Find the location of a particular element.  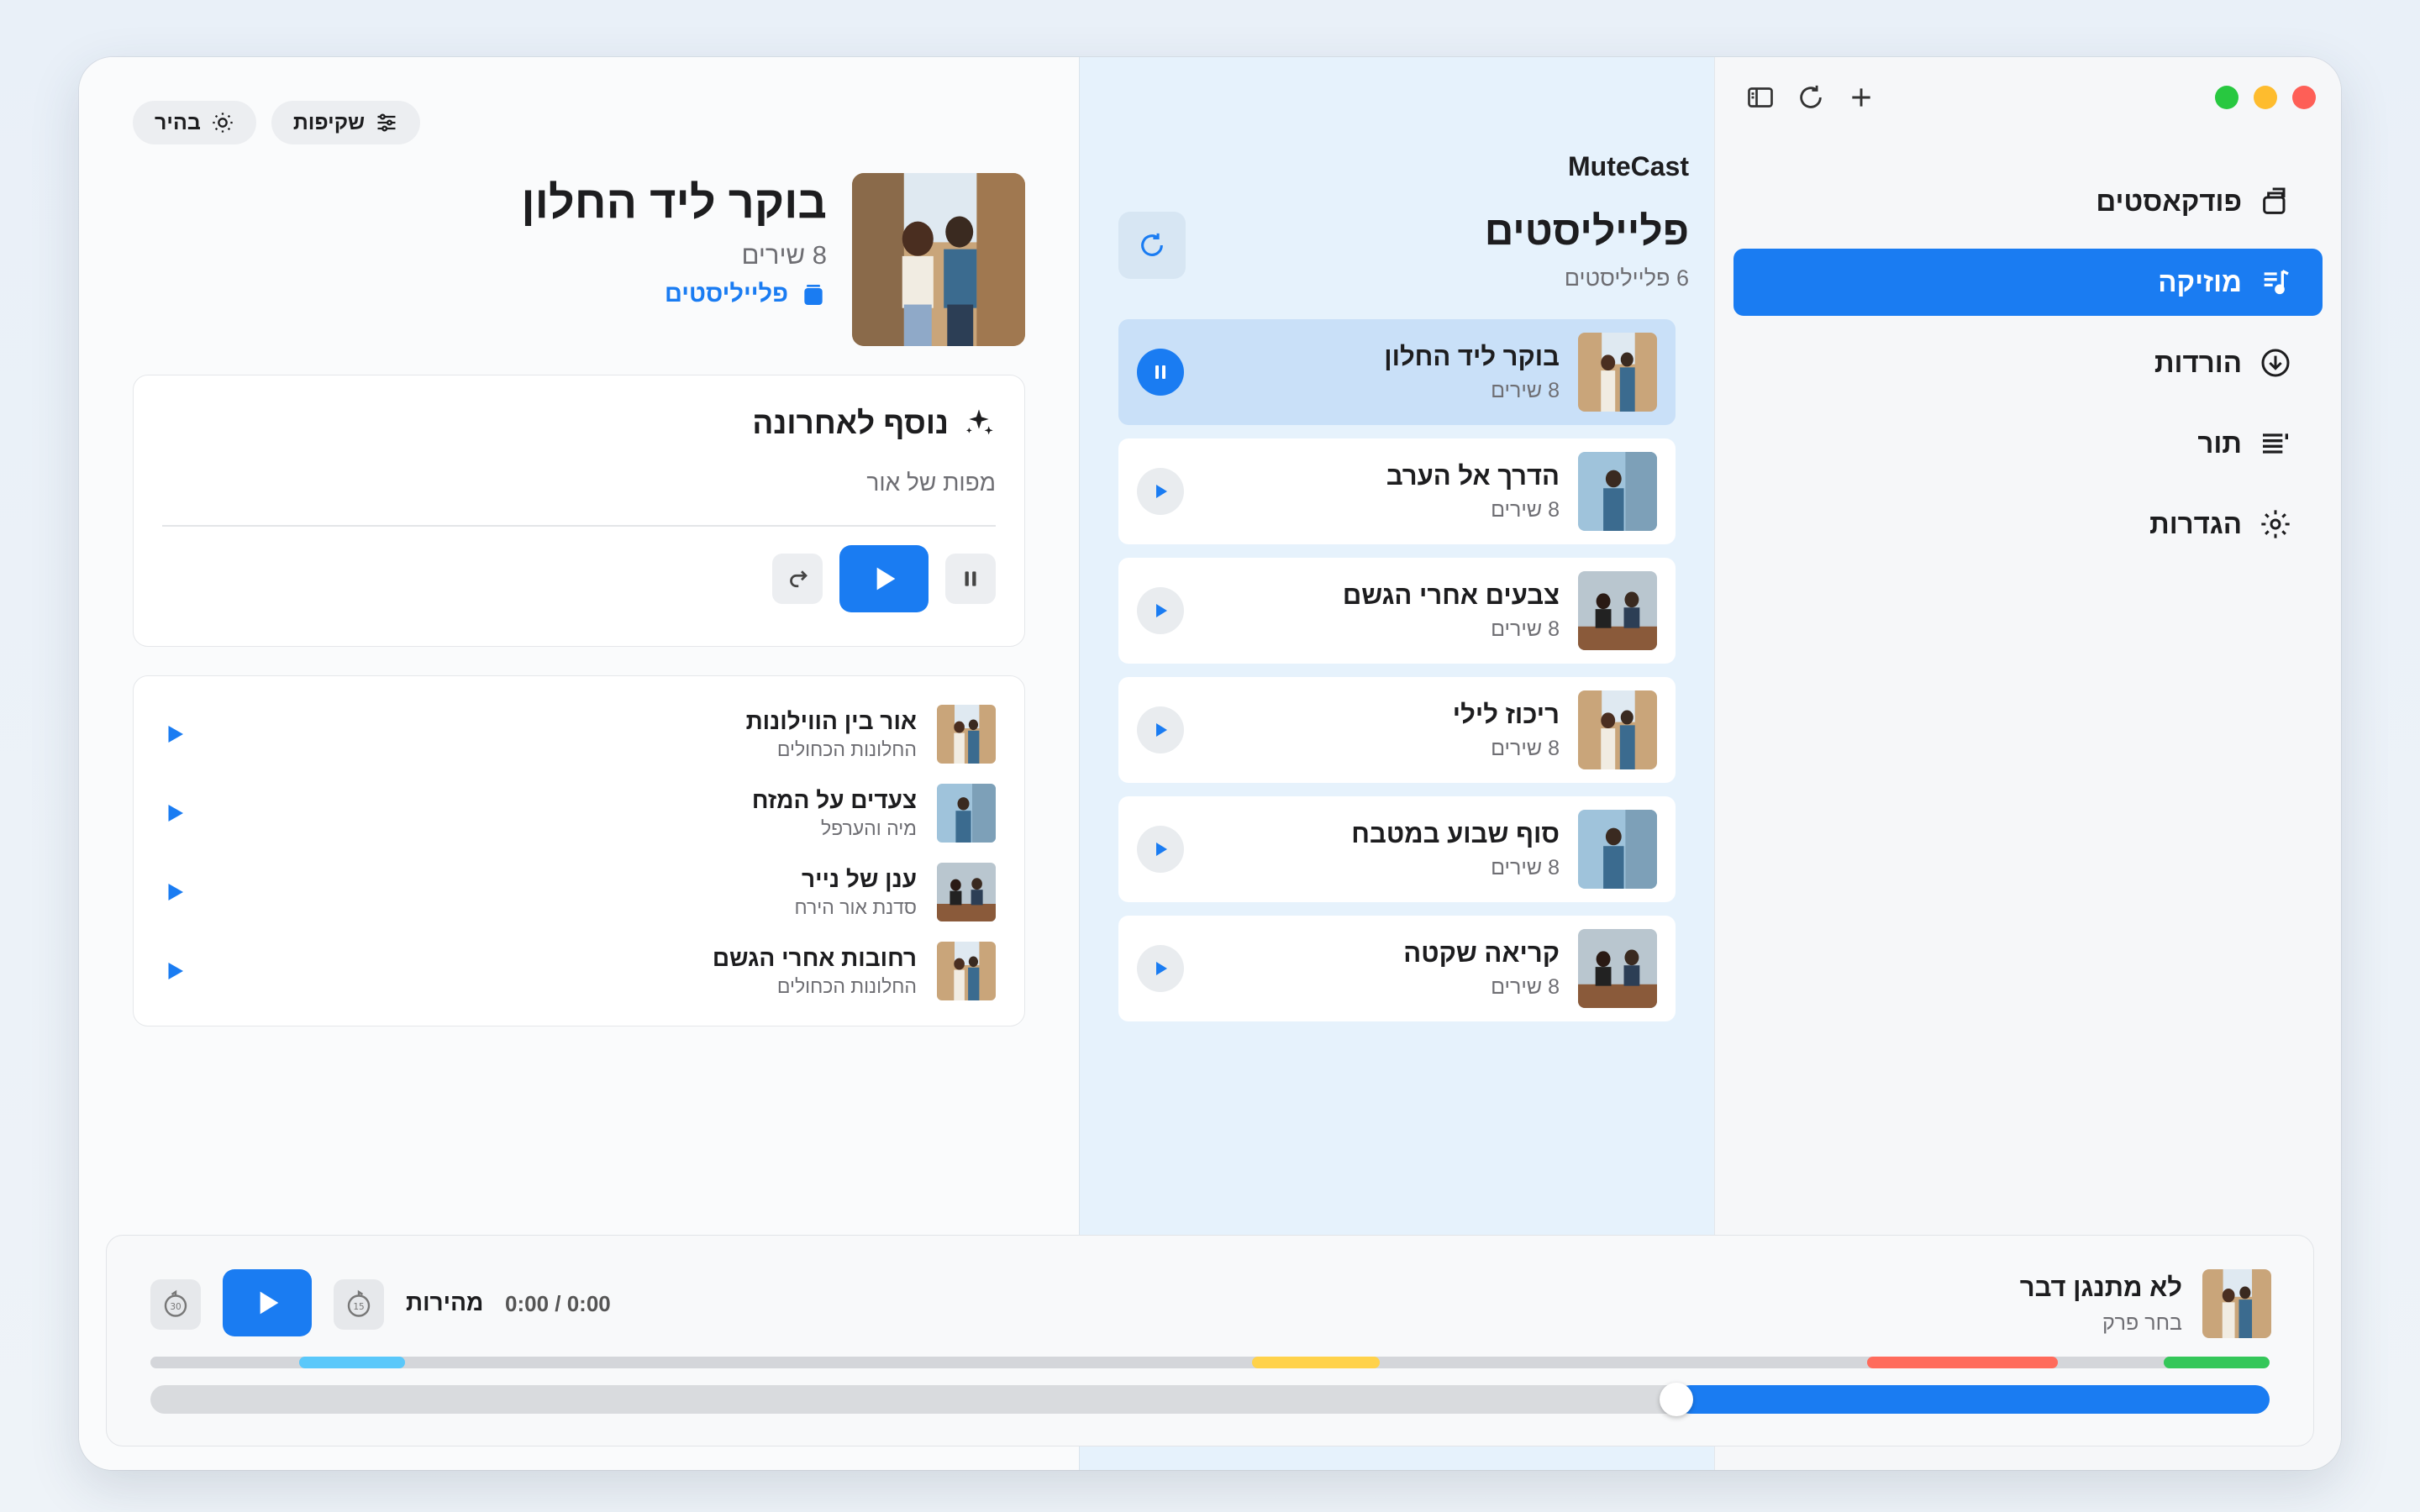

skip-back-30-button: 30 is located at coordinates (176, 1304).